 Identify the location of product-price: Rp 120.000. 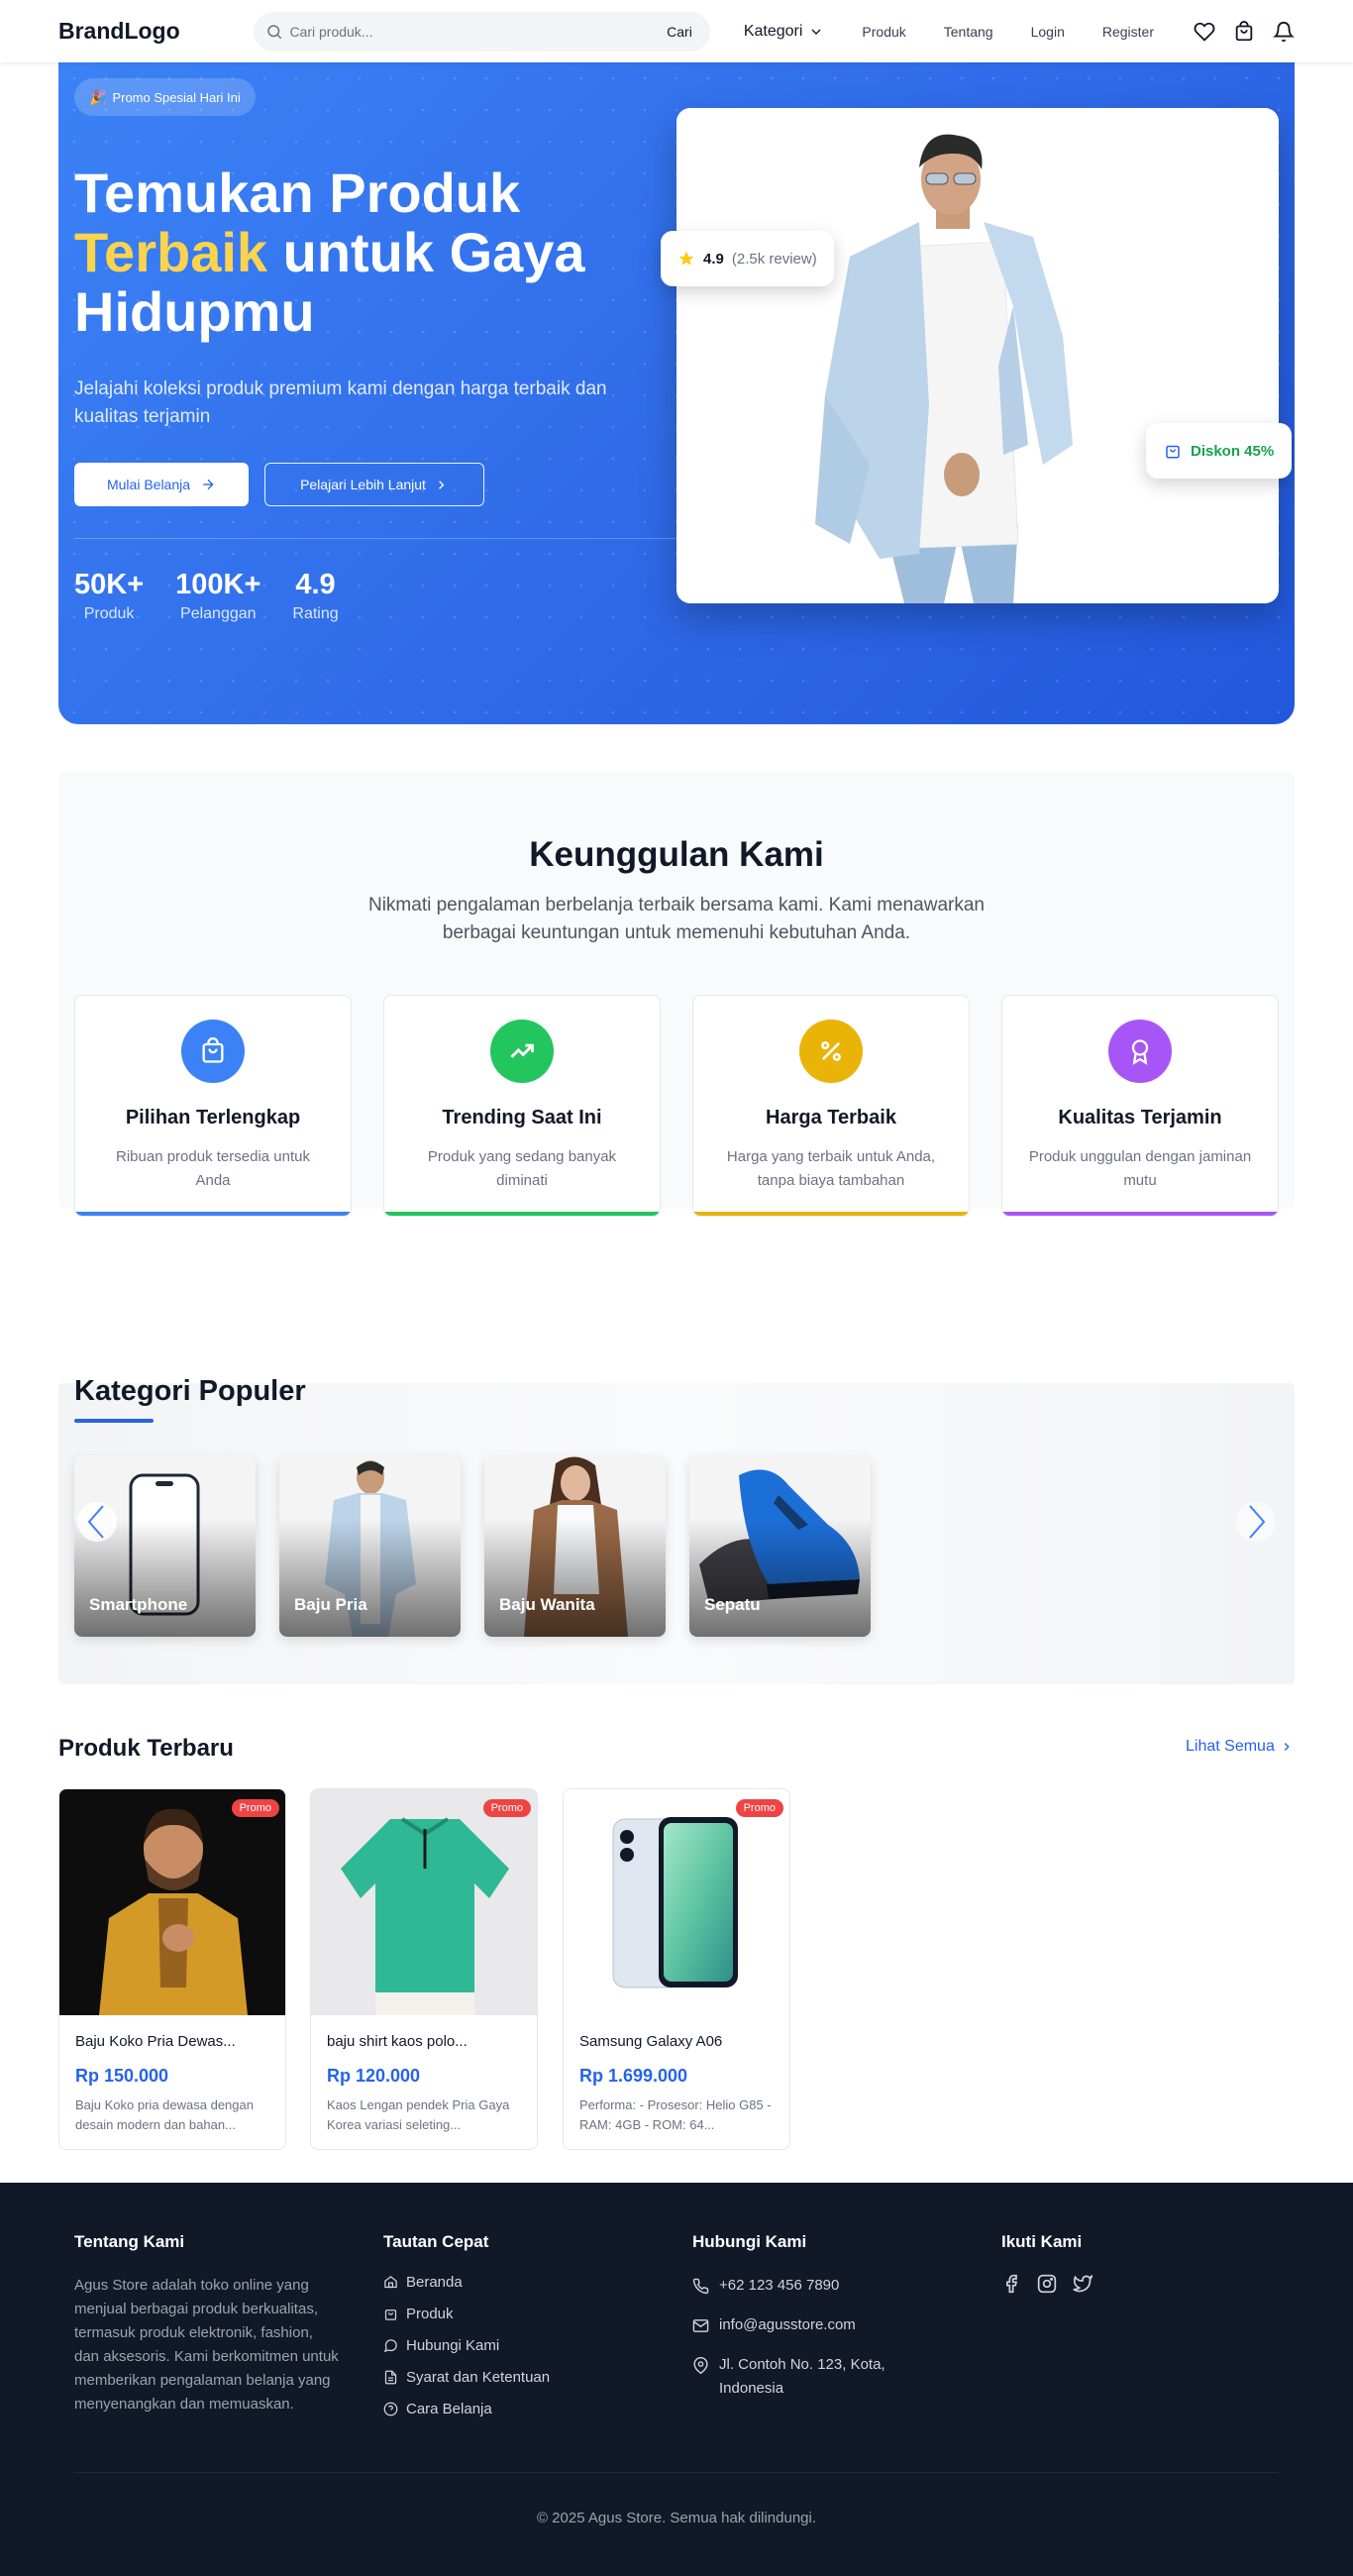
(374, 2076).